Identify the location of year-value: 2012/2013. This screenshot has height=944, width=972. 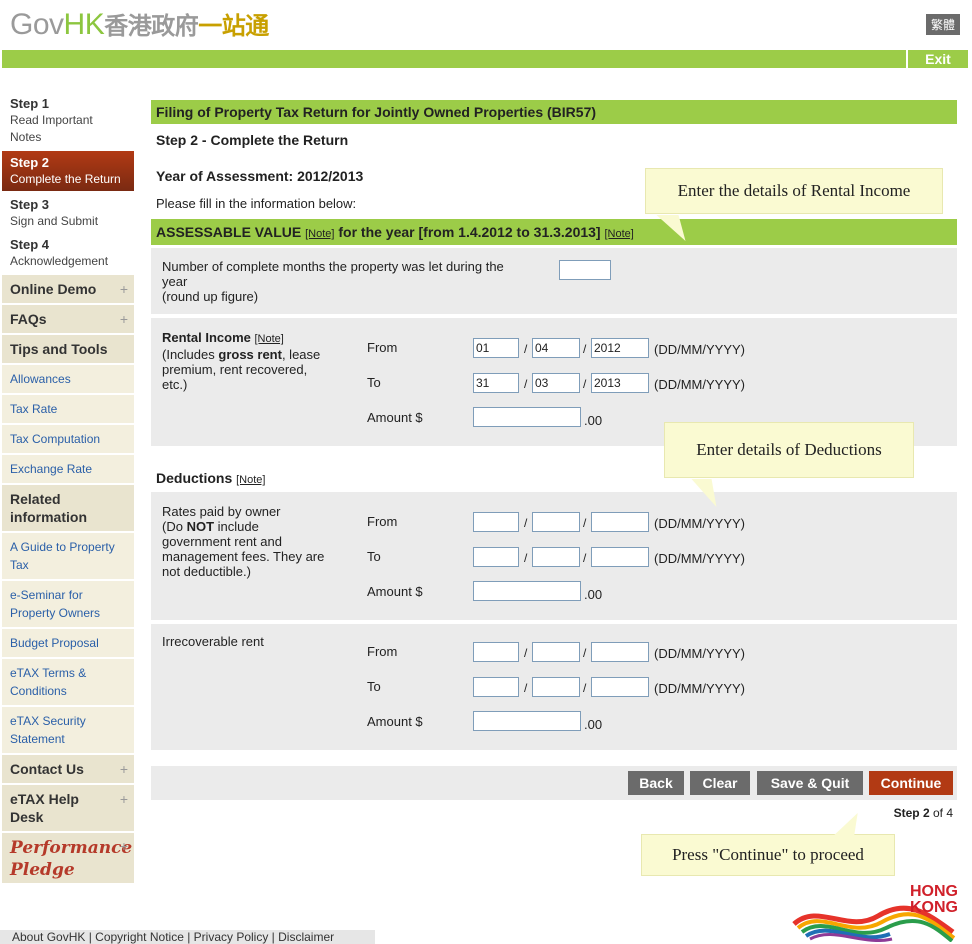
(330, 176).